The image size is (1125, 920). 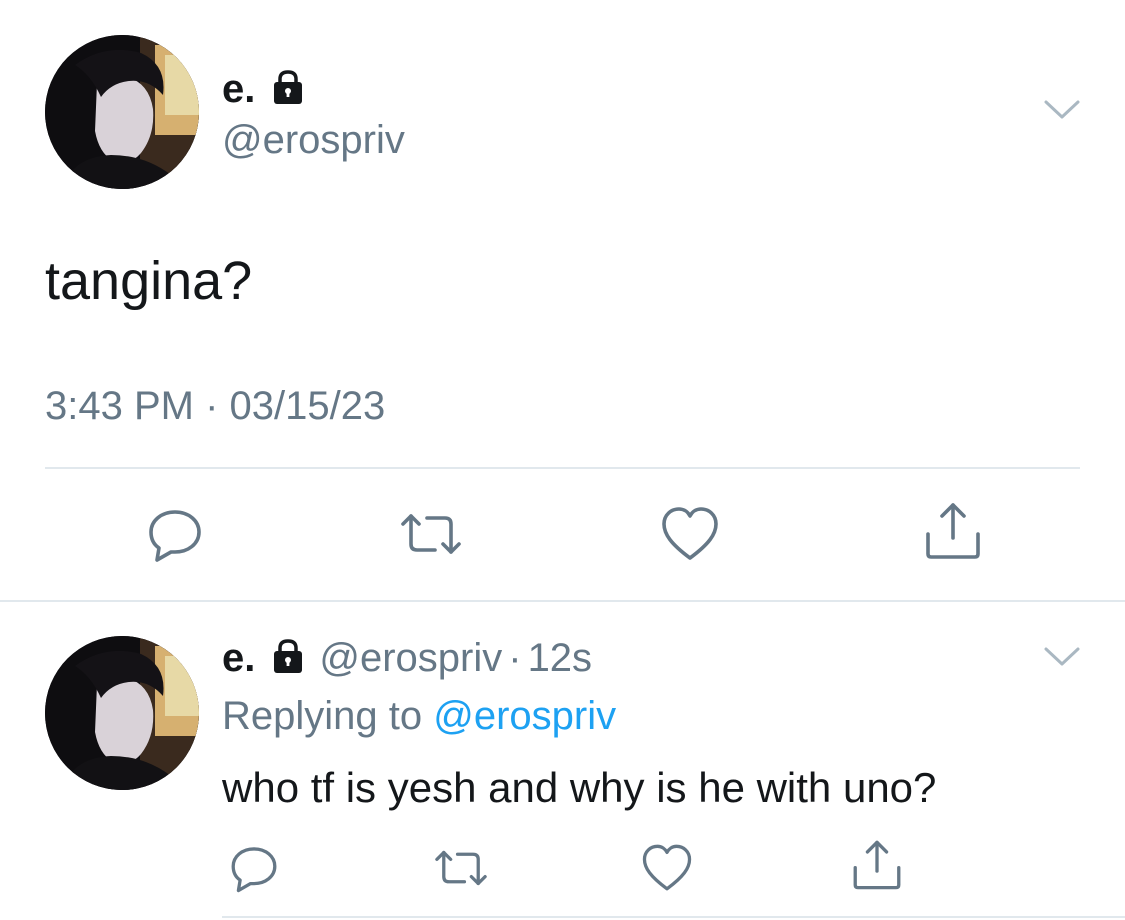 I want to click on replying-handle-link: @erospriv, so click(x=524, y=716).